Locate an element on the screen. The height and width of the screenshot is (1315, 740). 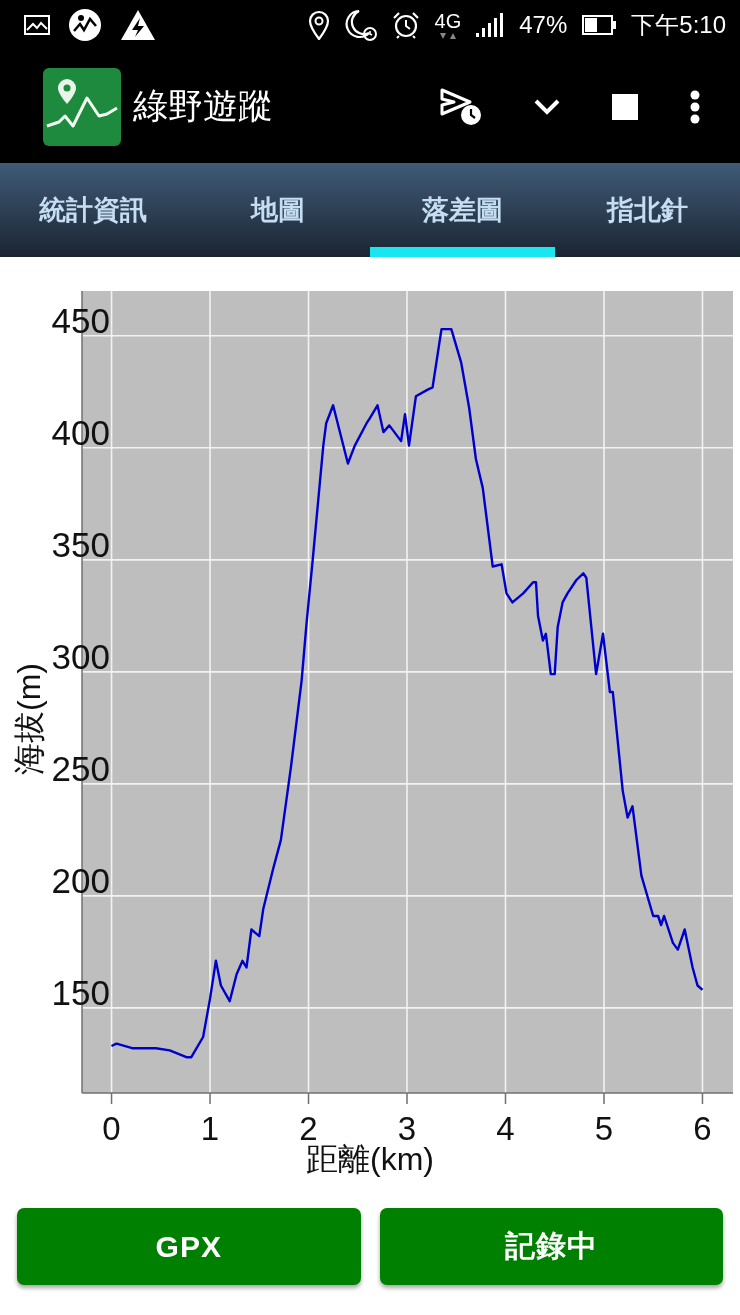
location-pin-icon is located at coordinates (318, 25).